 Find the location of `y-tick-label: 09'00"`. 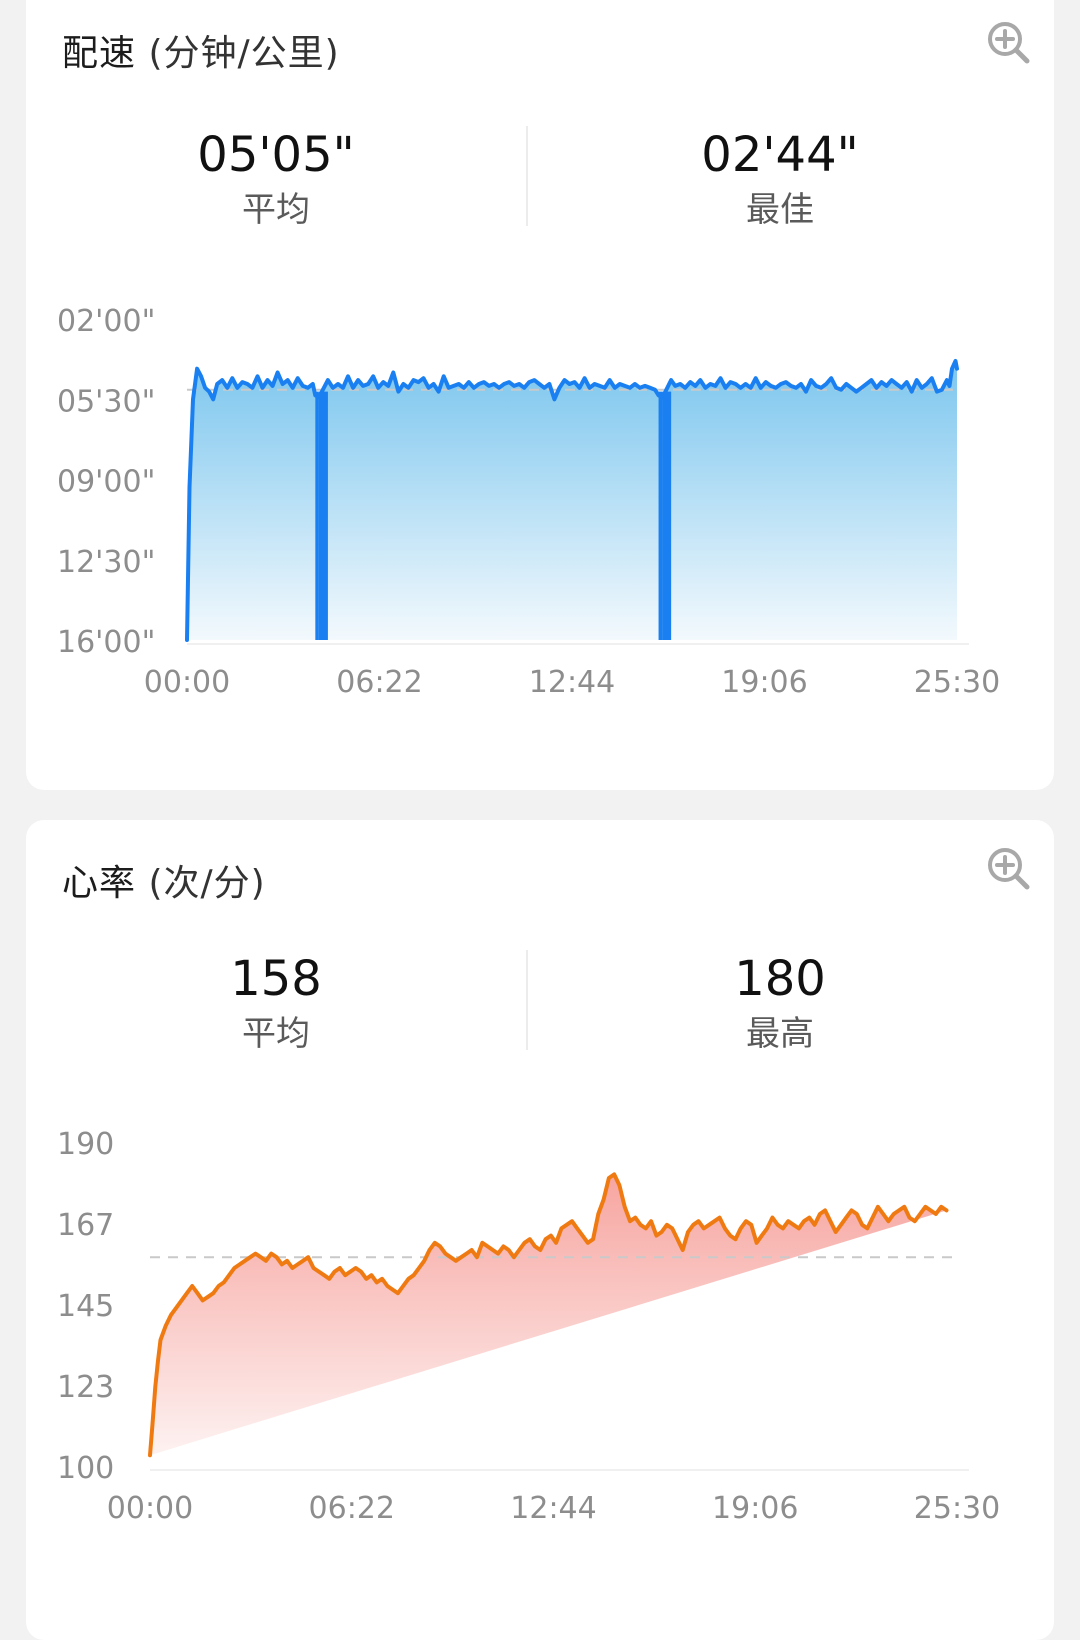

y-tick-label: 09'00" is located at coordinates (106, 482).